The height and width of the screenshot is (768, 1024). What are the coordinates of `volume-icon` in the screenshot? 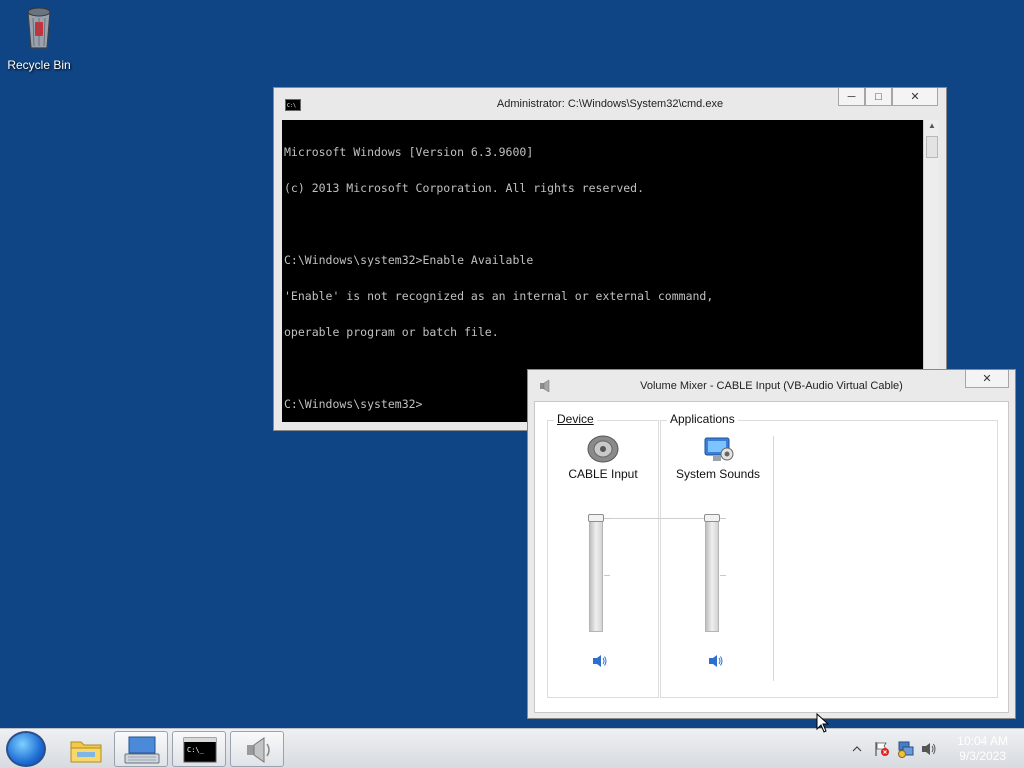 It's located at (930, 749).